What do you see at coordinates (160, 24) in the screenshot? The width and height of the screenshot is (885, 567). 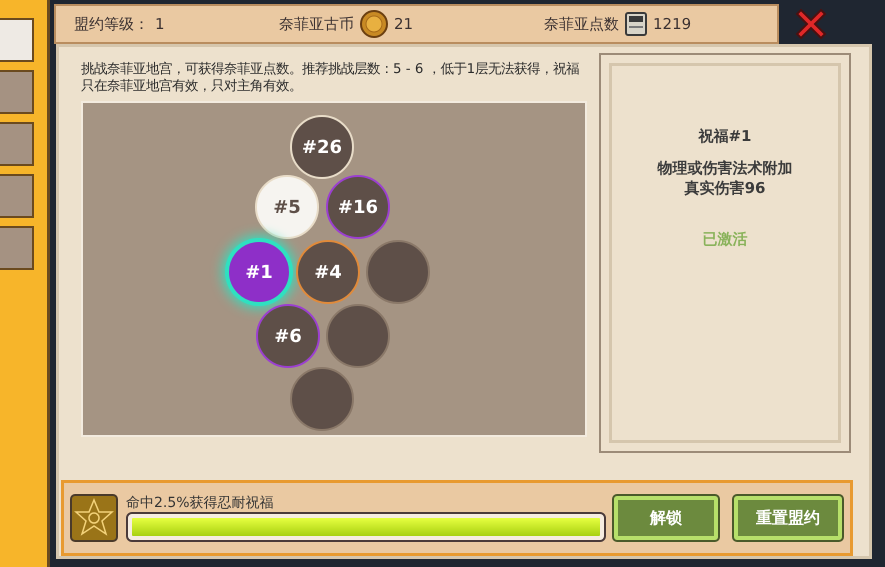 I see `covenant-level-value: 1` at bounding box center [160, 24].